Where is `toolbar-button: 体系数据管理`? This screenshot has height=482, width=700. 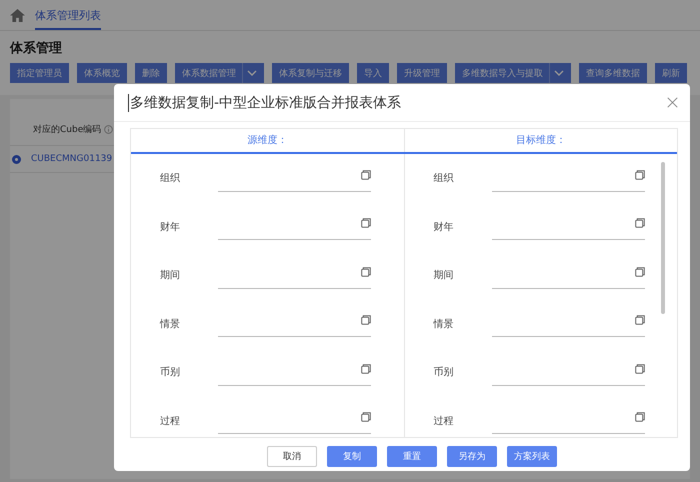
toolbar-button: 体系数据管理 is located at coordinates (219, 73).